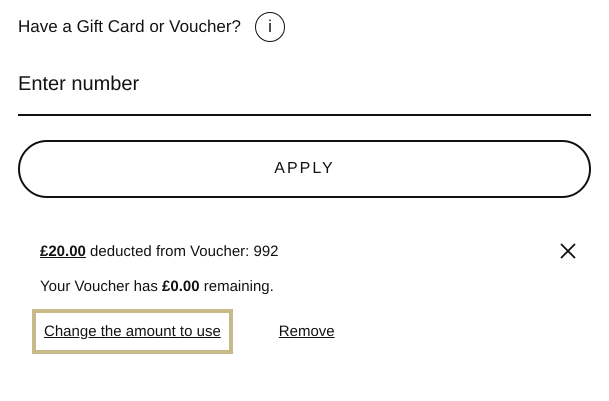 This screenshot has width=609, height=401. What do you see at coordinates (306, 331) in the screenshot?
I see `action-link: Remove` at bounding box center [306, 331].